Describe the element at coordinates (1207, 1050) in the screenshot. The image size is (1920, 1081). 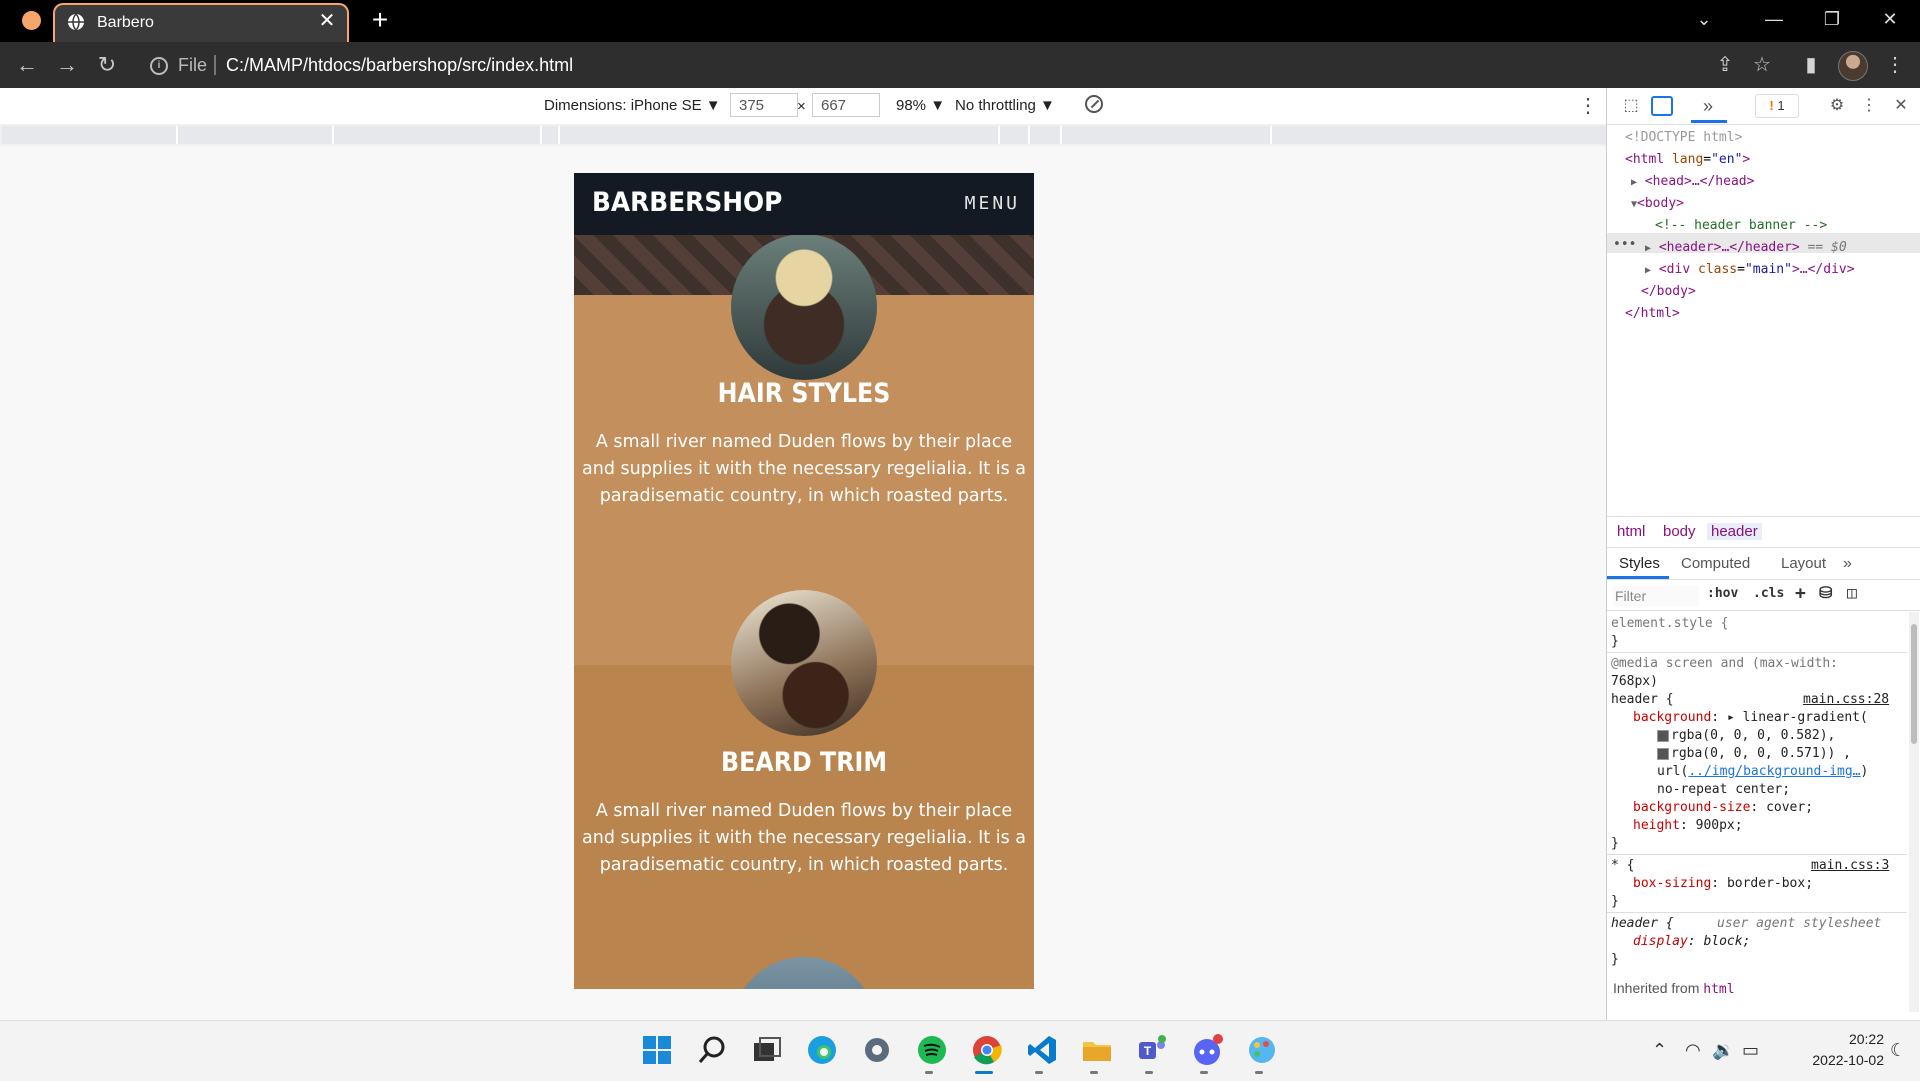
I see `discord-icon` at that location.